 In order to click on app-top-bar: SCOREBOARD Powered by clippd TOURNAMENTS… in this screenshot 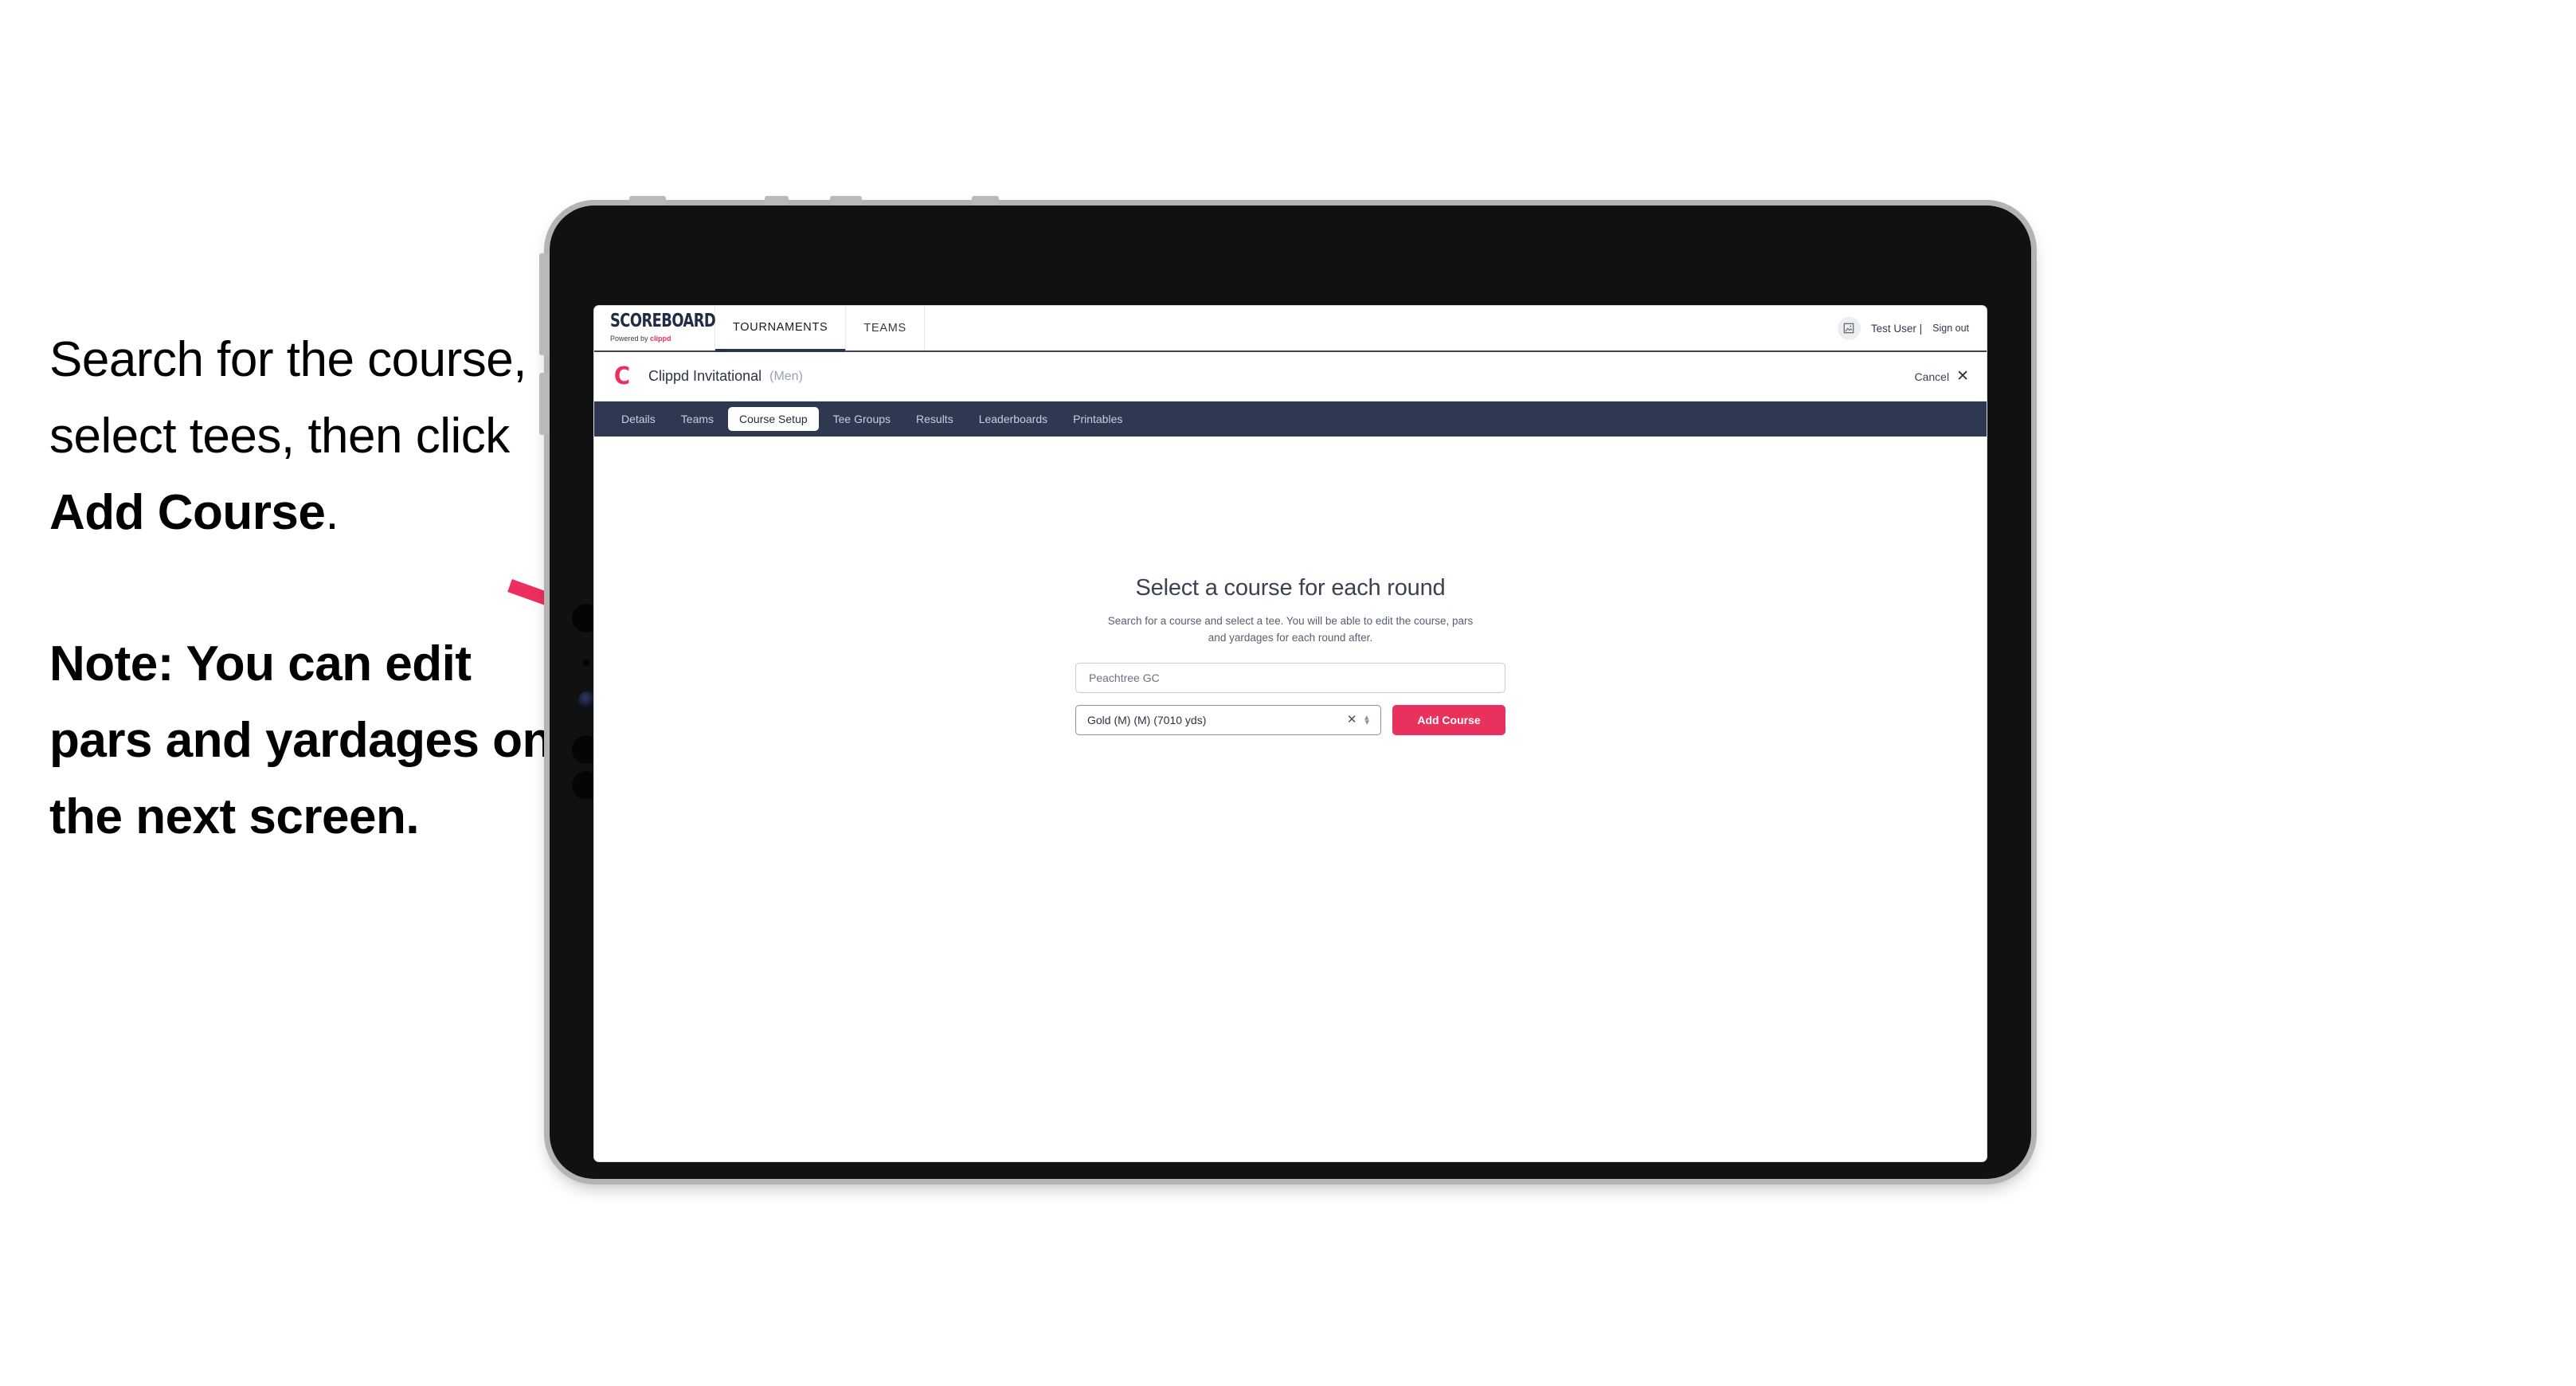, I will do `click(1290, 329)`.